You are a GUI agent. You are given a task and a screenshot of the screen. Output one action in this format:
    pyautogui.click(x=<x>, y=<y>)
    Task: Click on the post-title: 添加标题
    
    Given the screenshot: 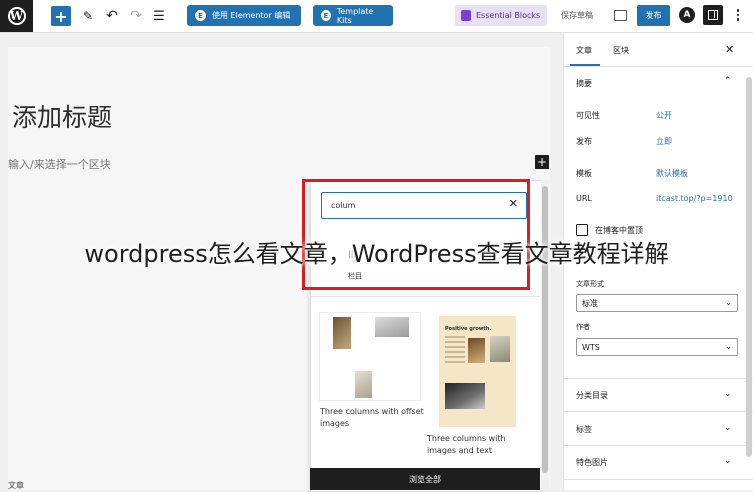 What is the action you would take?
    pyautogui.click(x=62, y=116)
    